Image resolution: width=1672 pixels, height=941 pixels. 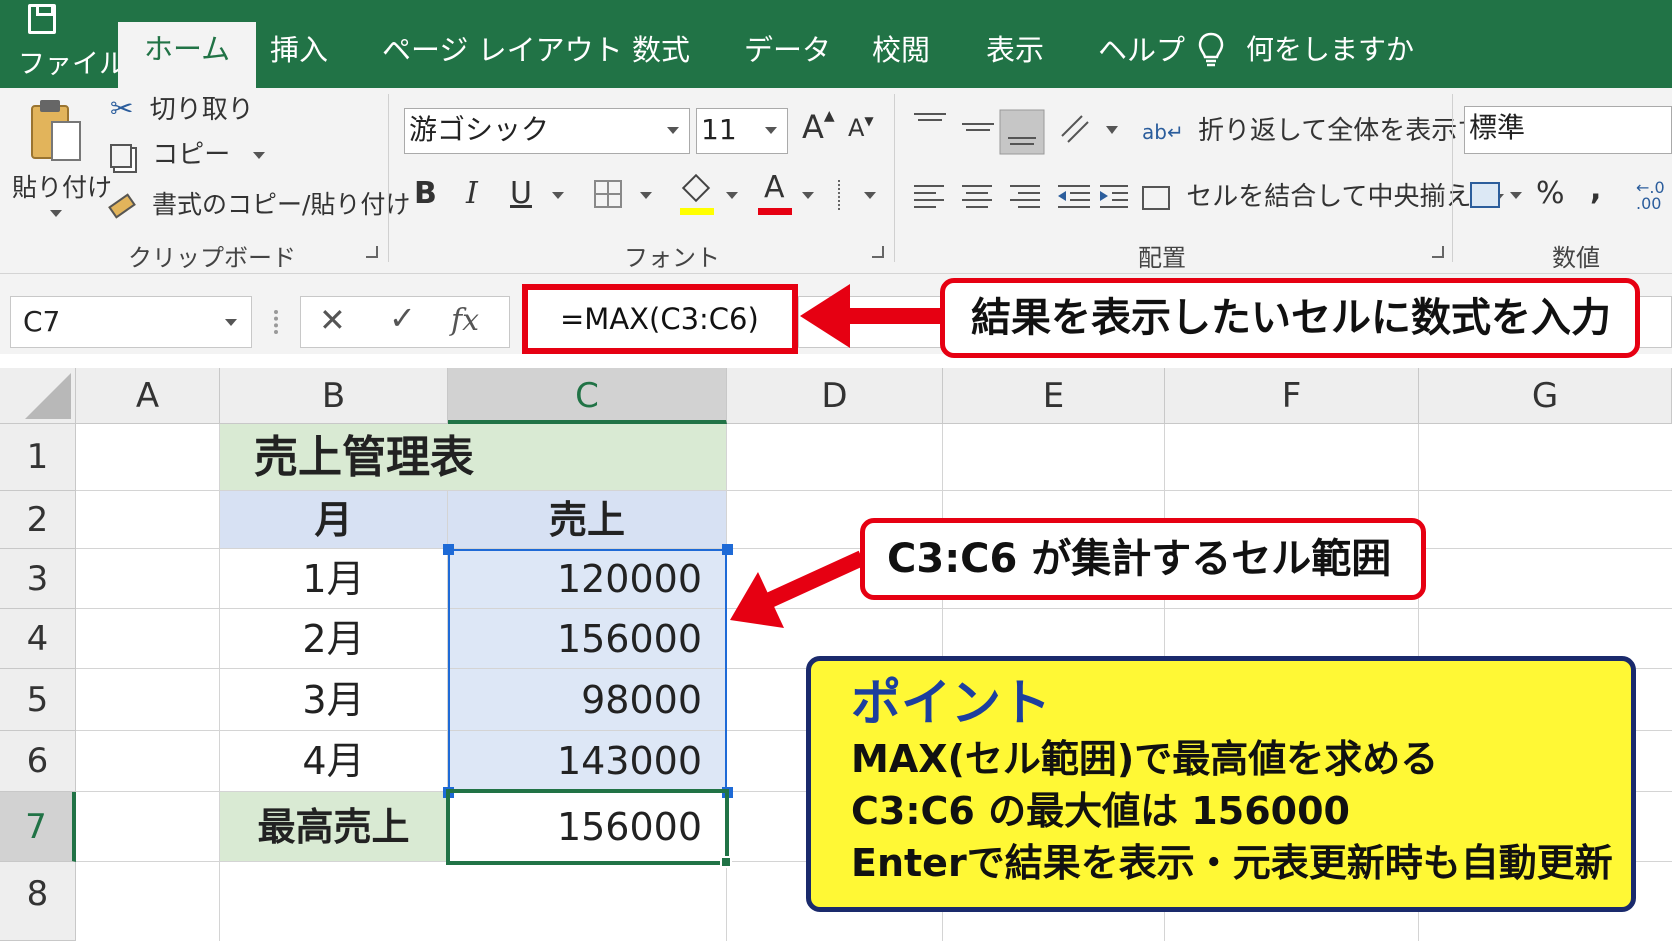 I want to click on callout-range: C3:C6 が集計するセル範囲, so click(x=1143, y=559).